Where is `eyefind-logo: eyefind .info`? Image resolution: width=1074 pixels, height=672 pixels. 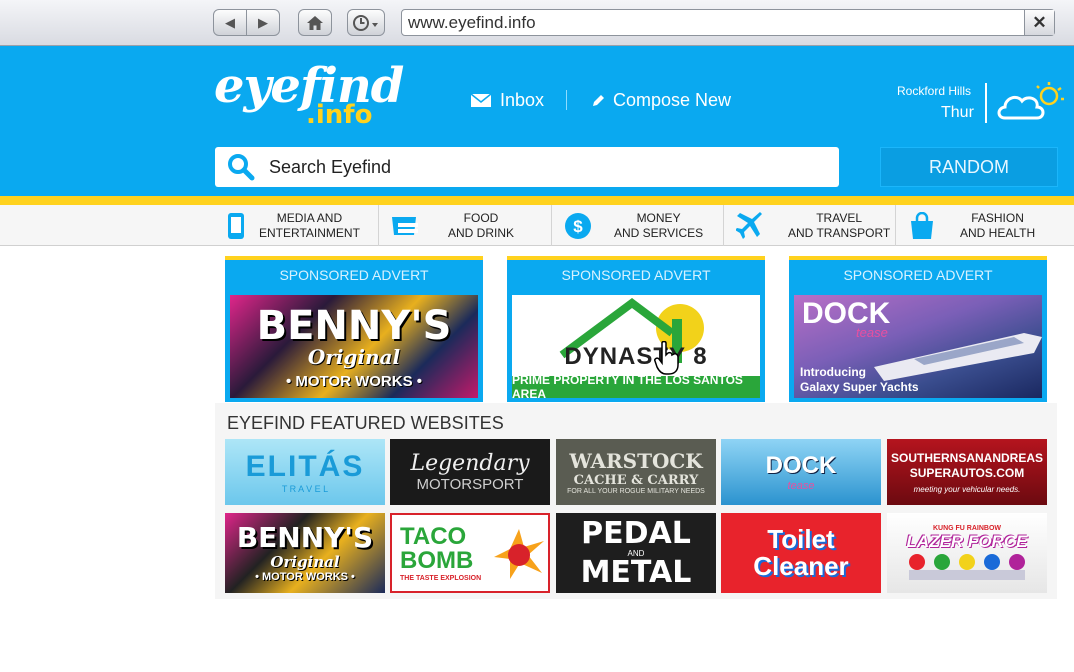
eyefind-logo: eyefind .info is located at coordinates (309, 97).